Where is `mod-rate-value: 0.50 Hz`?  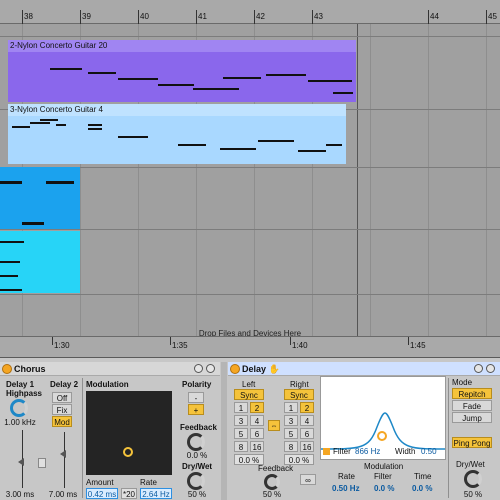 mod-rate-value: 0.50 Hz is located at coordinates (346, 488).